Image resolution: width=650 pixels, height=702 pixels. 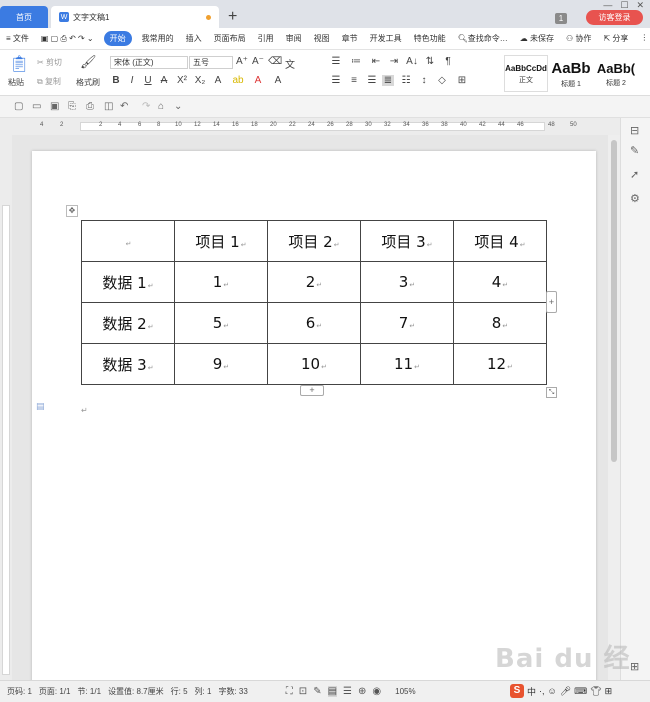 What do you see at coordinates (614, 407) in the screenshot?
I see `vertical-scrollbar` at bounding box center [614, 407].